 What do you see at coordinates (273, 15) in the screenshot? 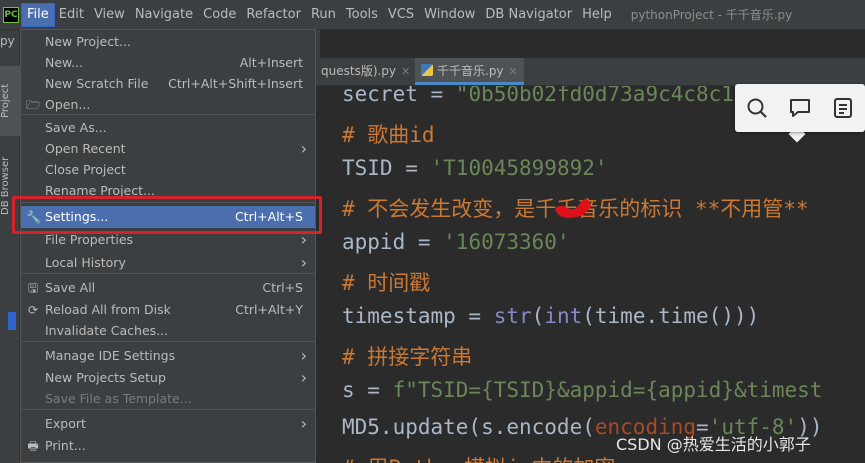
I see `menu-refactor: Refactor` at bounding box center [273, 15].